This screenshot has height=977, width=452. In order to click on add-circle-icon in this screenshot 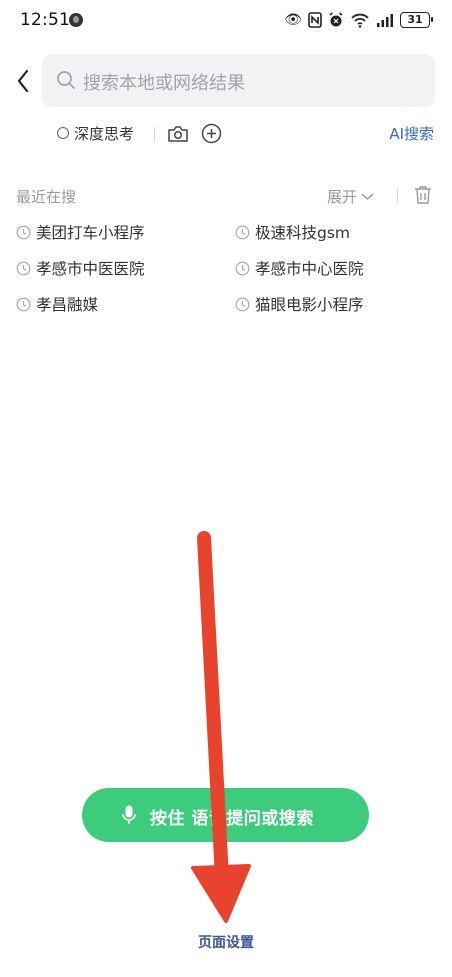, I will do `click(211, 133)`.